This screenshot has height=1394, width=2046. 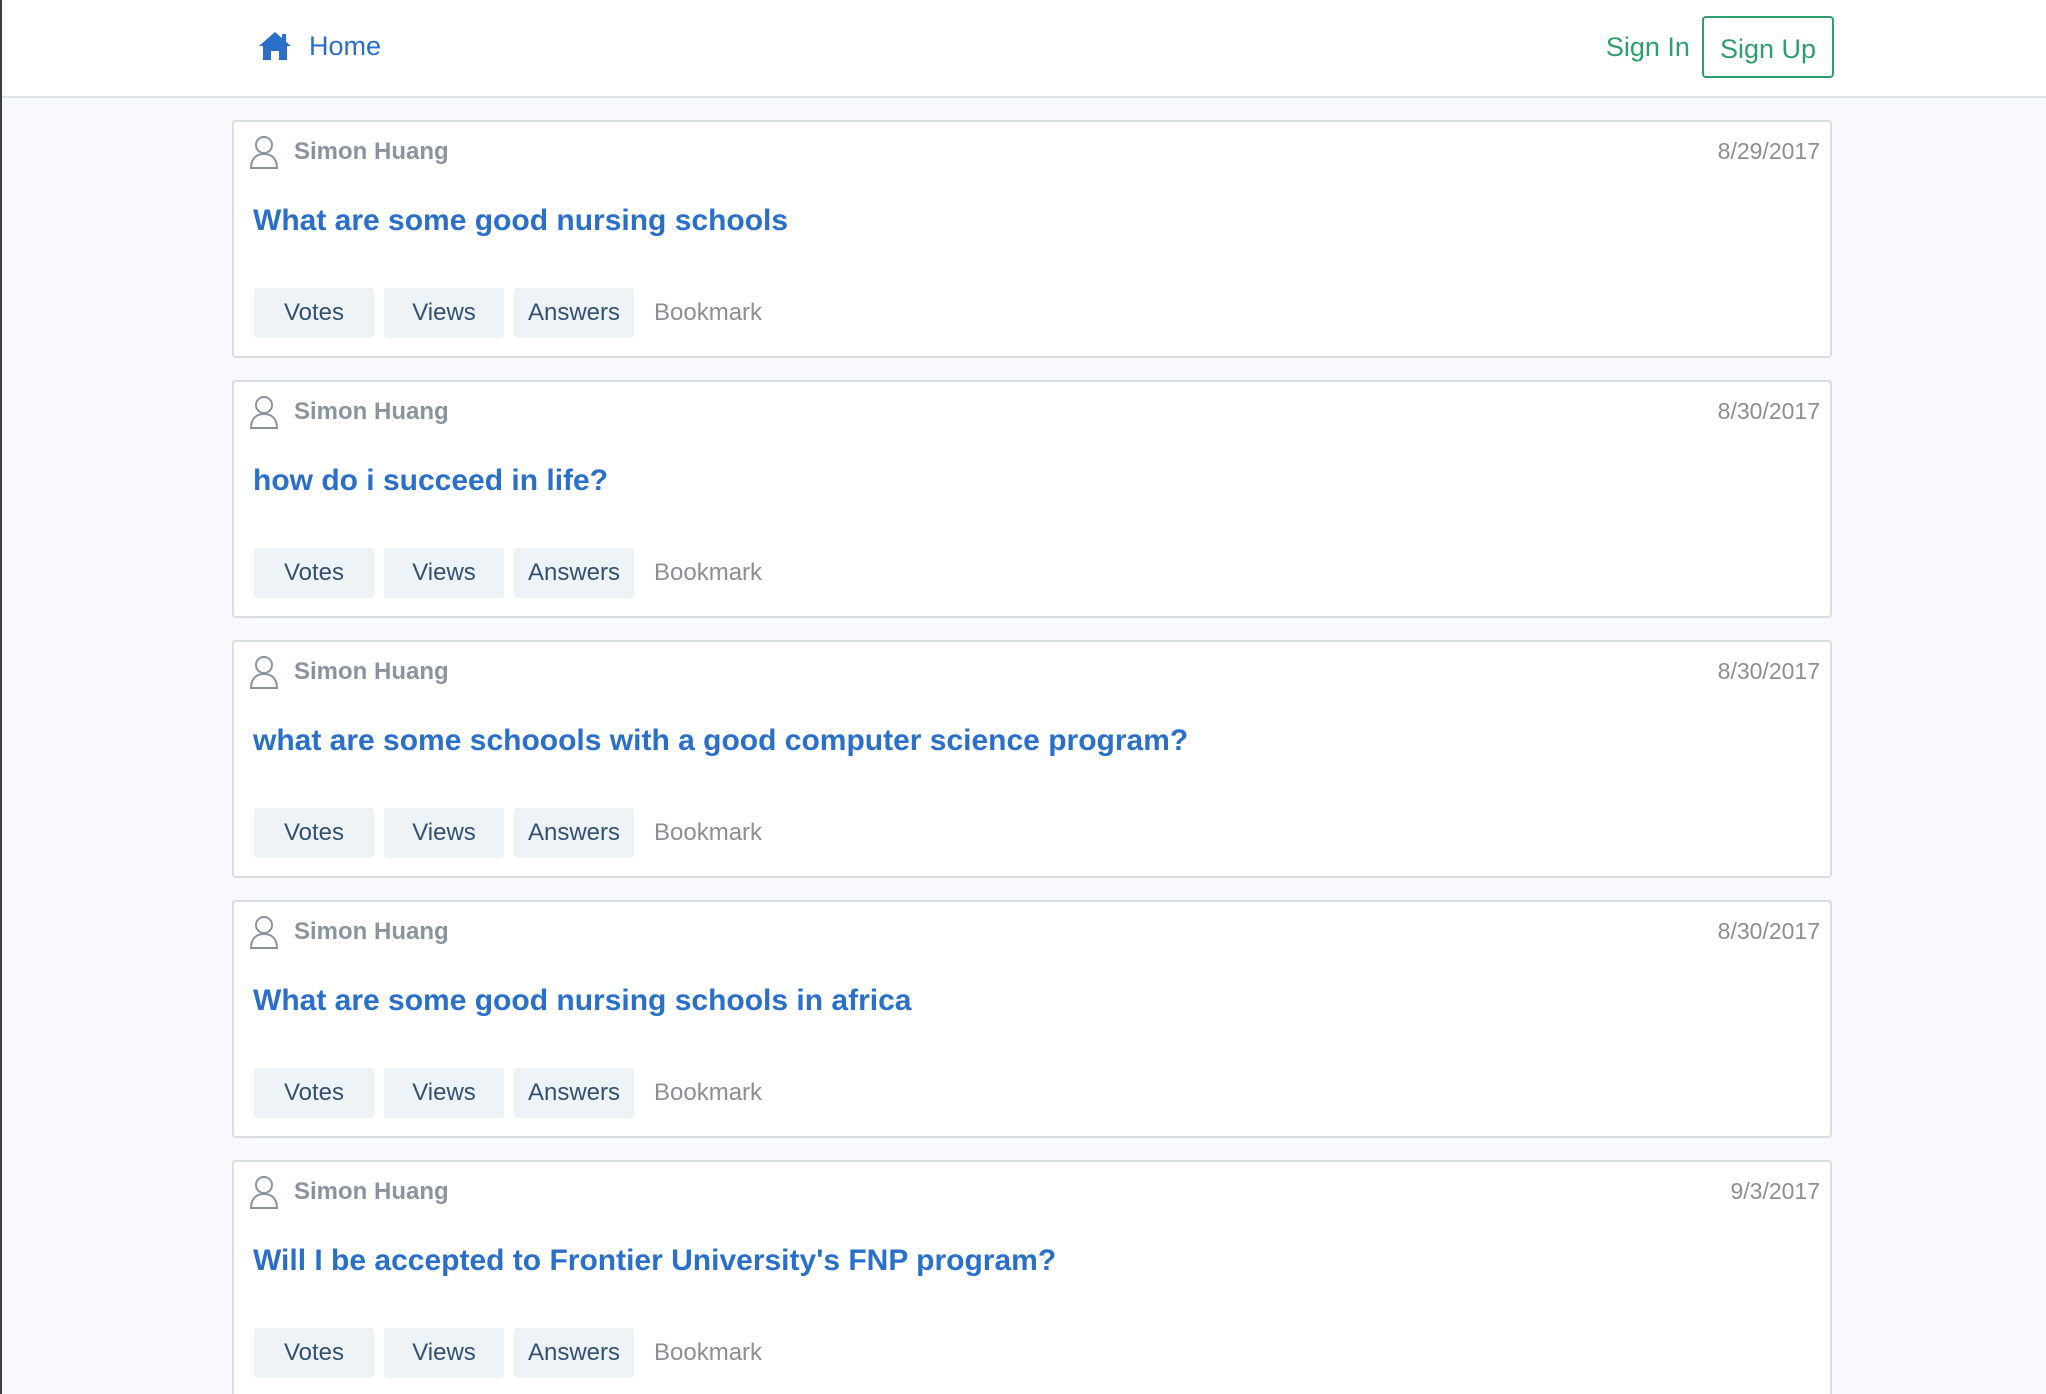 What do you see at coordinates (1775, 1191) in the screenshot?
I see `post-date: 9/3/2017` at bounding box center [1775, 1191].